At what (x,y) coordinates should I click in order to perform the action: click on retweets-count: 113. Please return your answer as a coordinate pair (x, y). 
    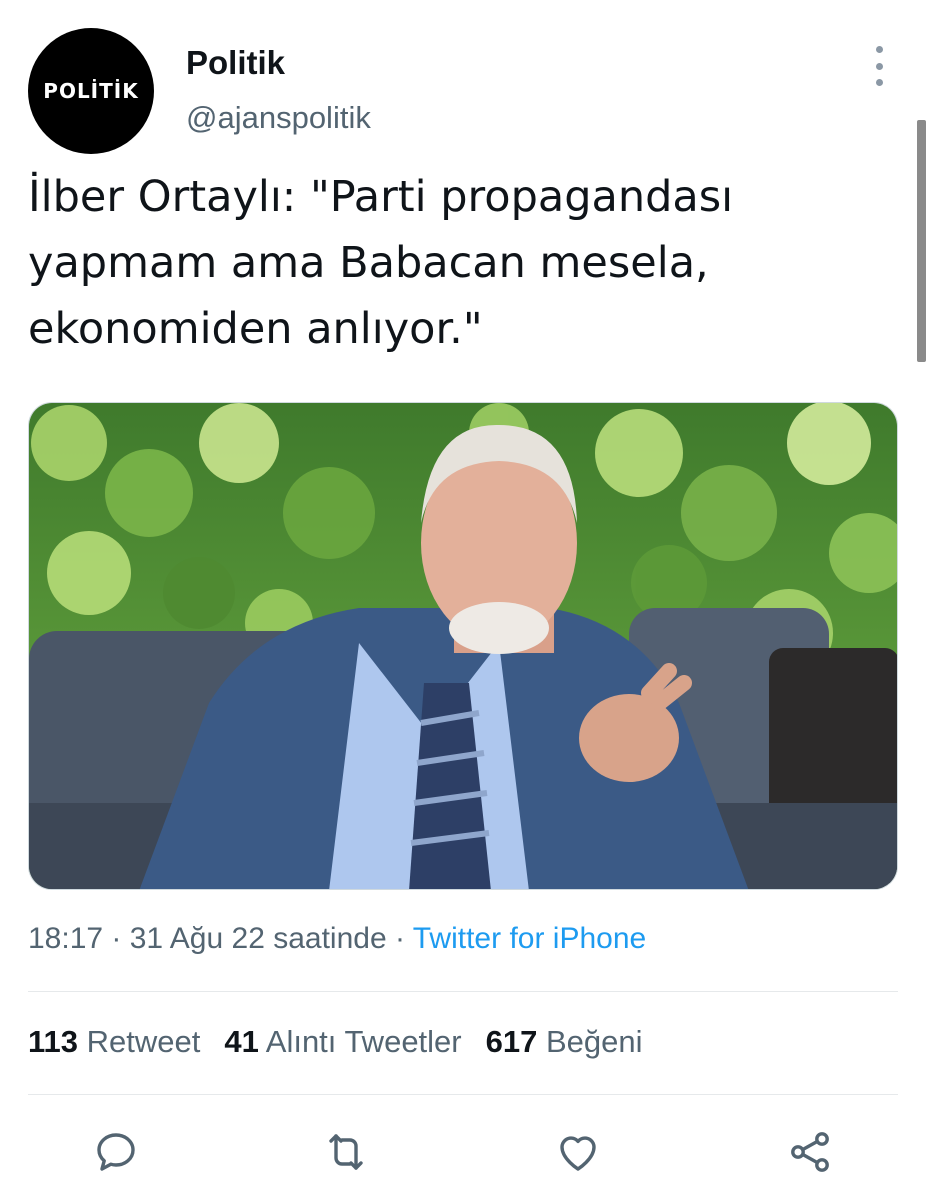
    Looking at the image, I should click on (53, 1041).